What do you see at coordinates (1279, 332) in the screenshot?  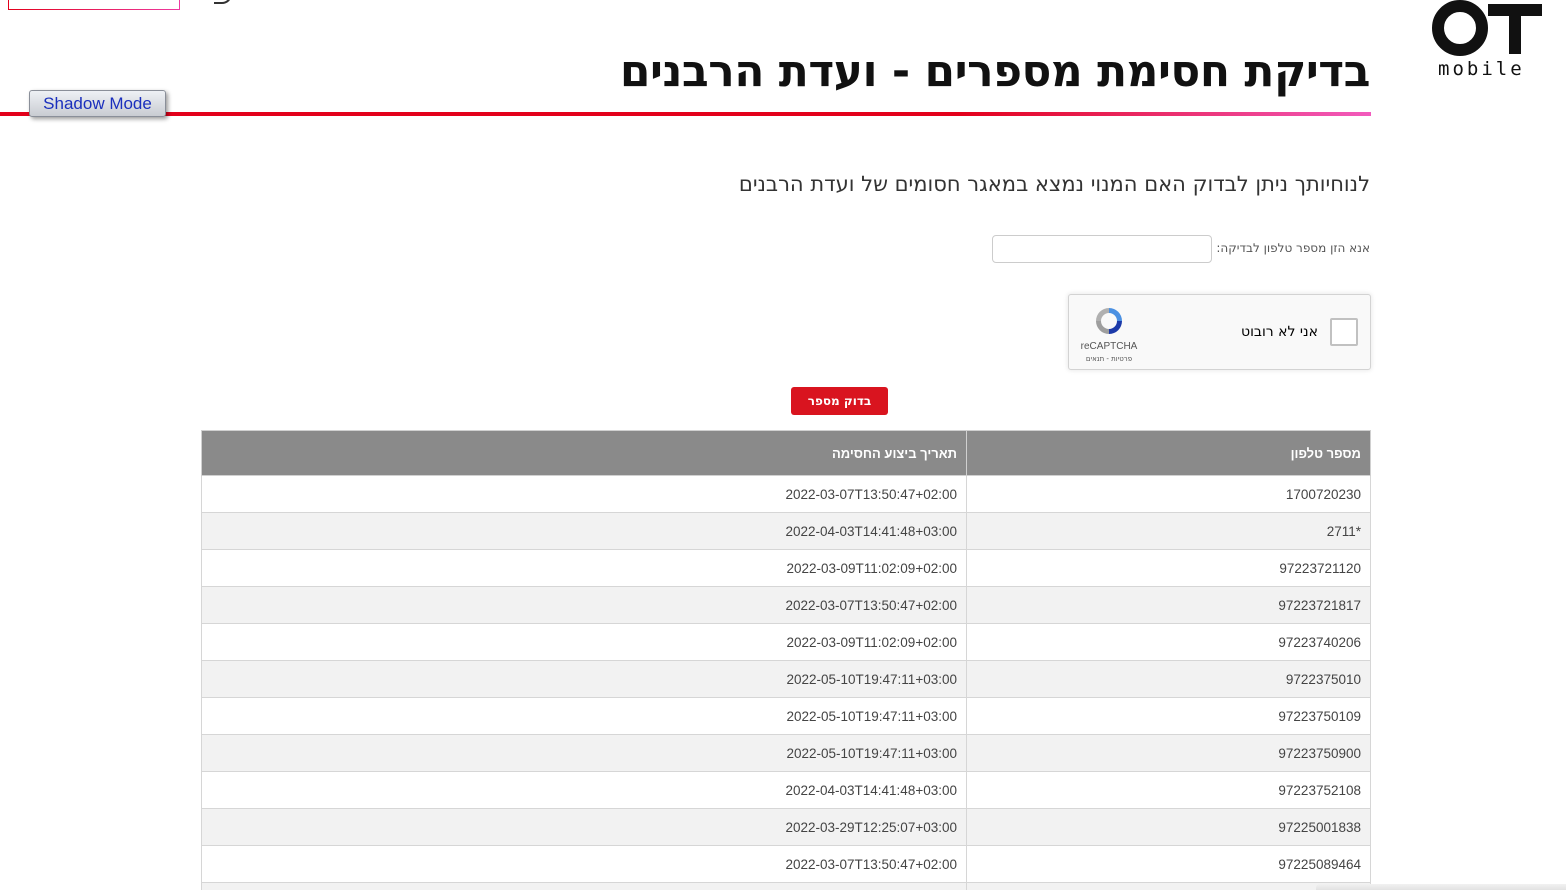 I see `recaptcha-label: אני לא רובוט` at bounding box center [1279, 332].